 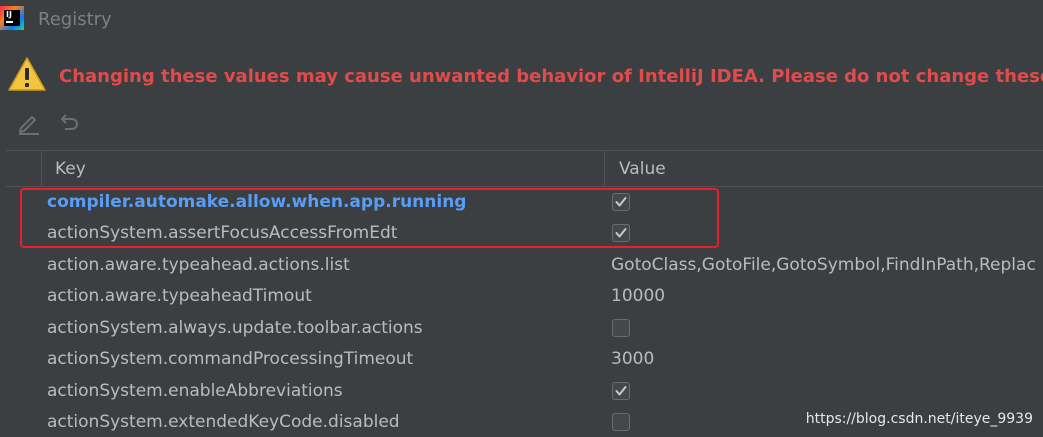 I want to click on row-key: actionSystem.enableAbbreviations, so click(x=195, y=391).